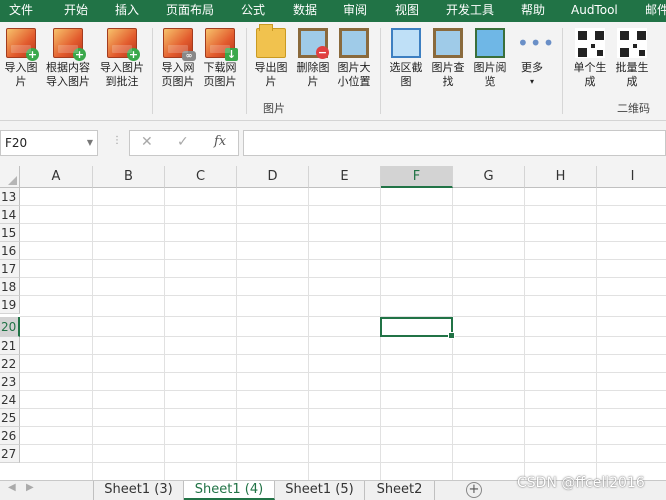 The width and height of the screenshot is (666, 500). Describe the element at coordinates (201, 177) in the screenshot. I see `column-header-c: C` at that location.